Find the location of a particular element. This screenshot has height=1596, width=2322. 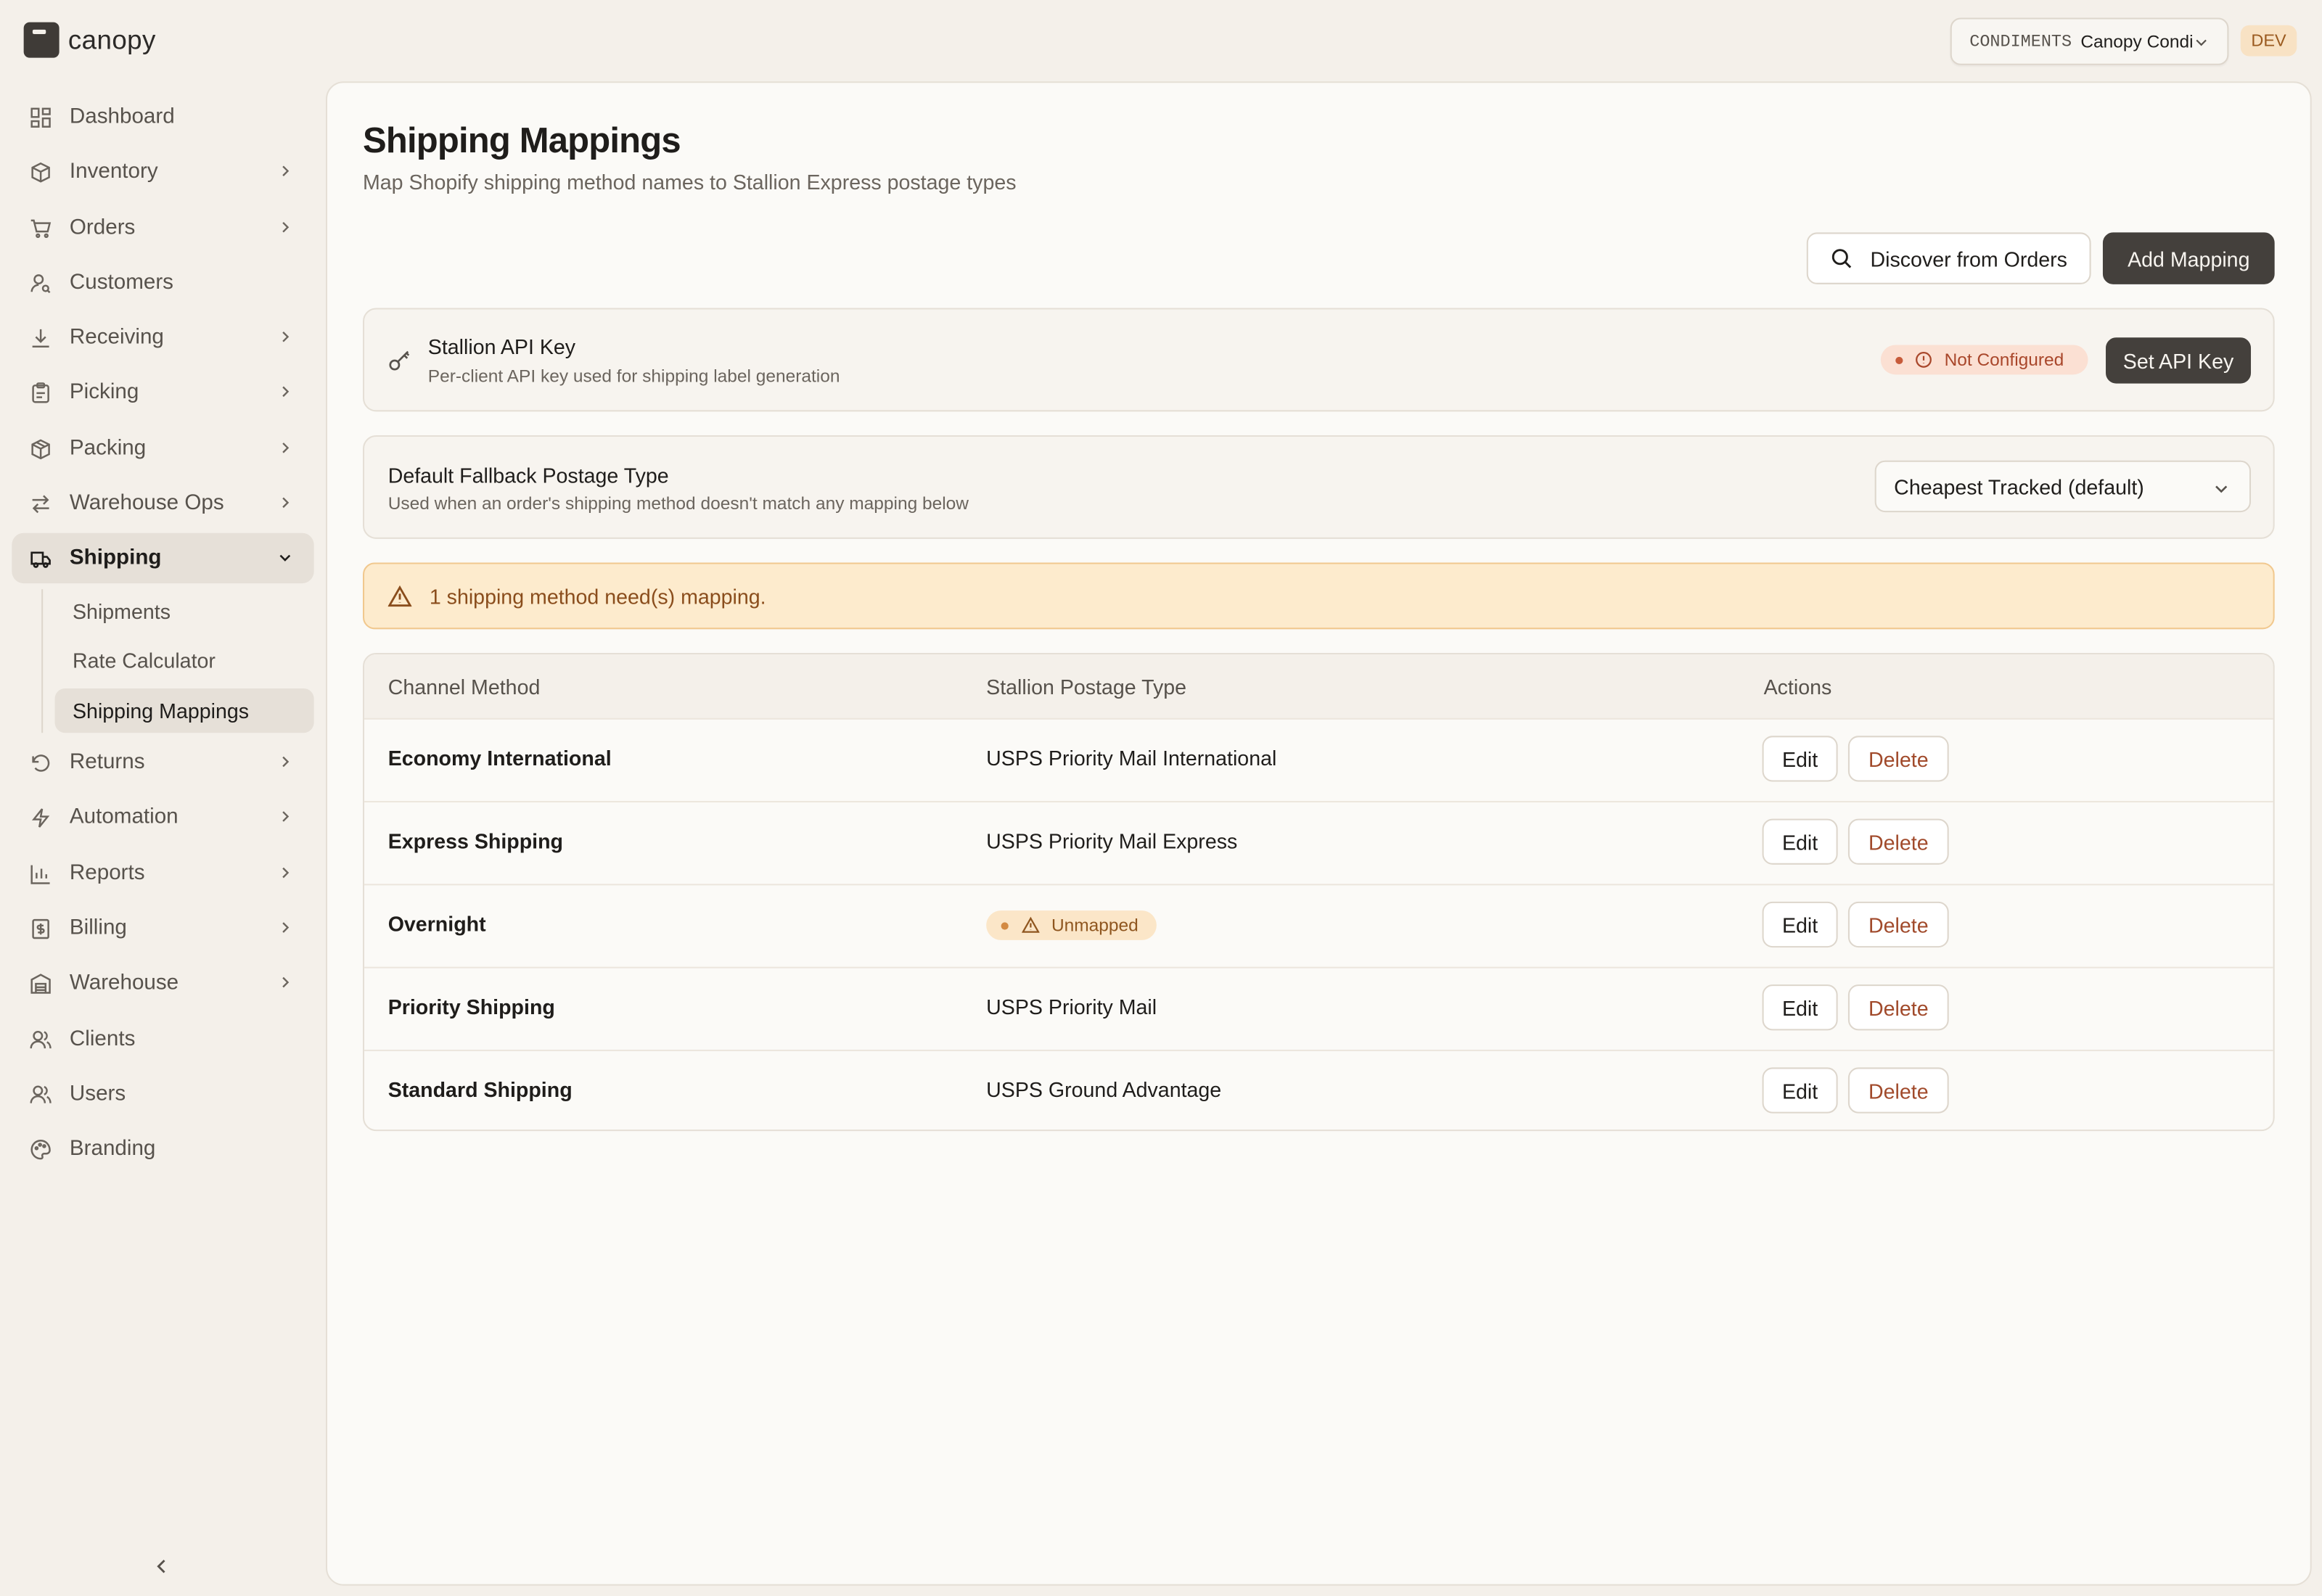

sidebar-item-dashboard: Dashboard is located at coordinates (162, 117).